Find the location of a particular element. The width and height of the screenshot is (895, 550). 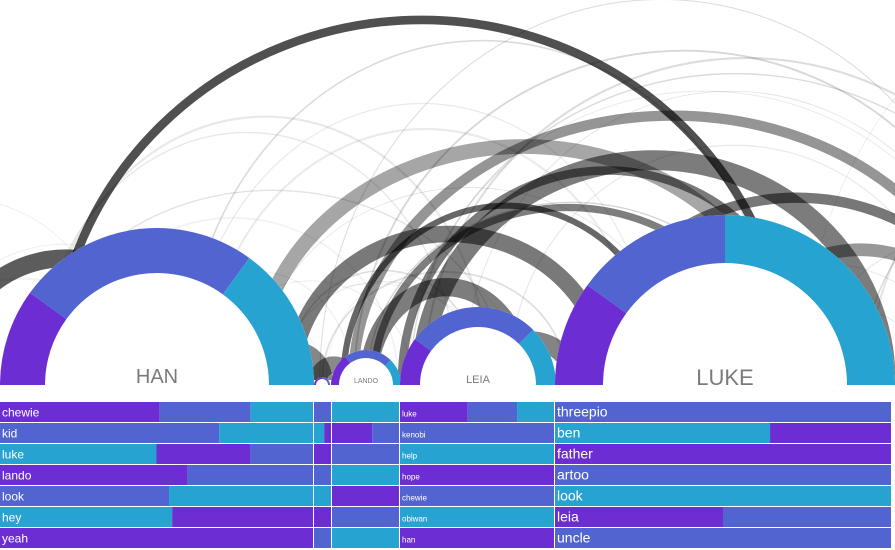

word-label: kid is located at coordinates (9, 433).